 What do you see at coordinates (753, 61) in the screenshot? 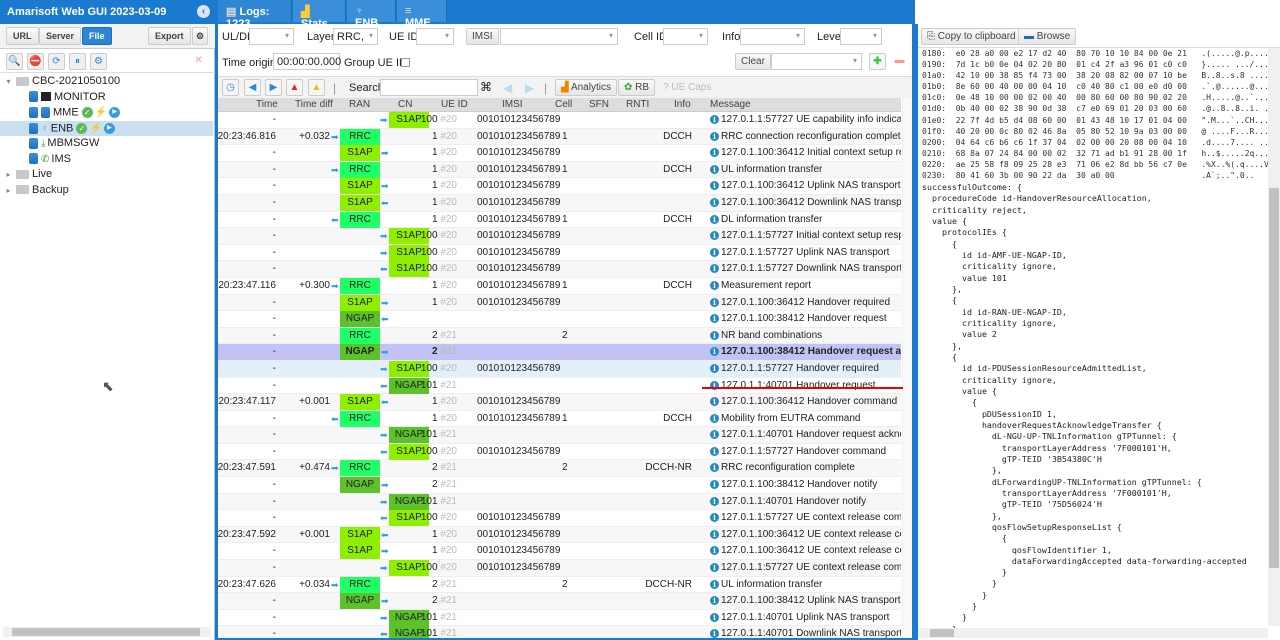
I see `clear-button: Clear` at bounding box center [753, 61].